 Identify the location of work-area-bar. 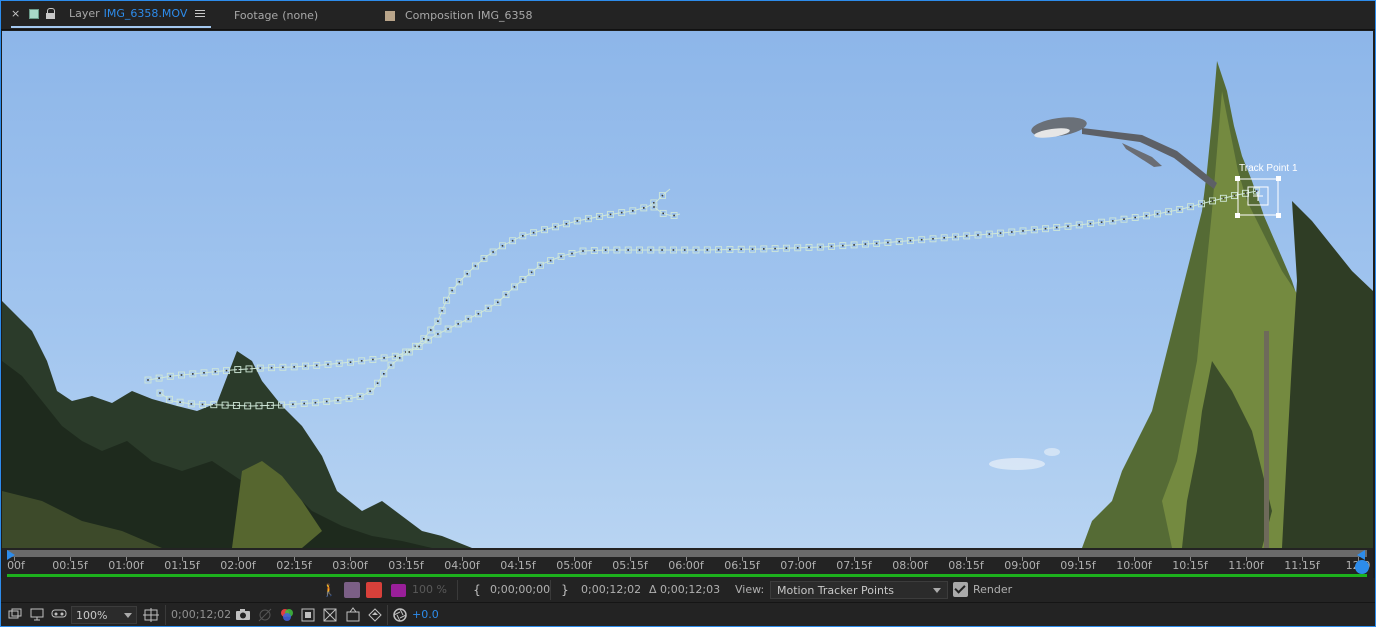
(687, 575).